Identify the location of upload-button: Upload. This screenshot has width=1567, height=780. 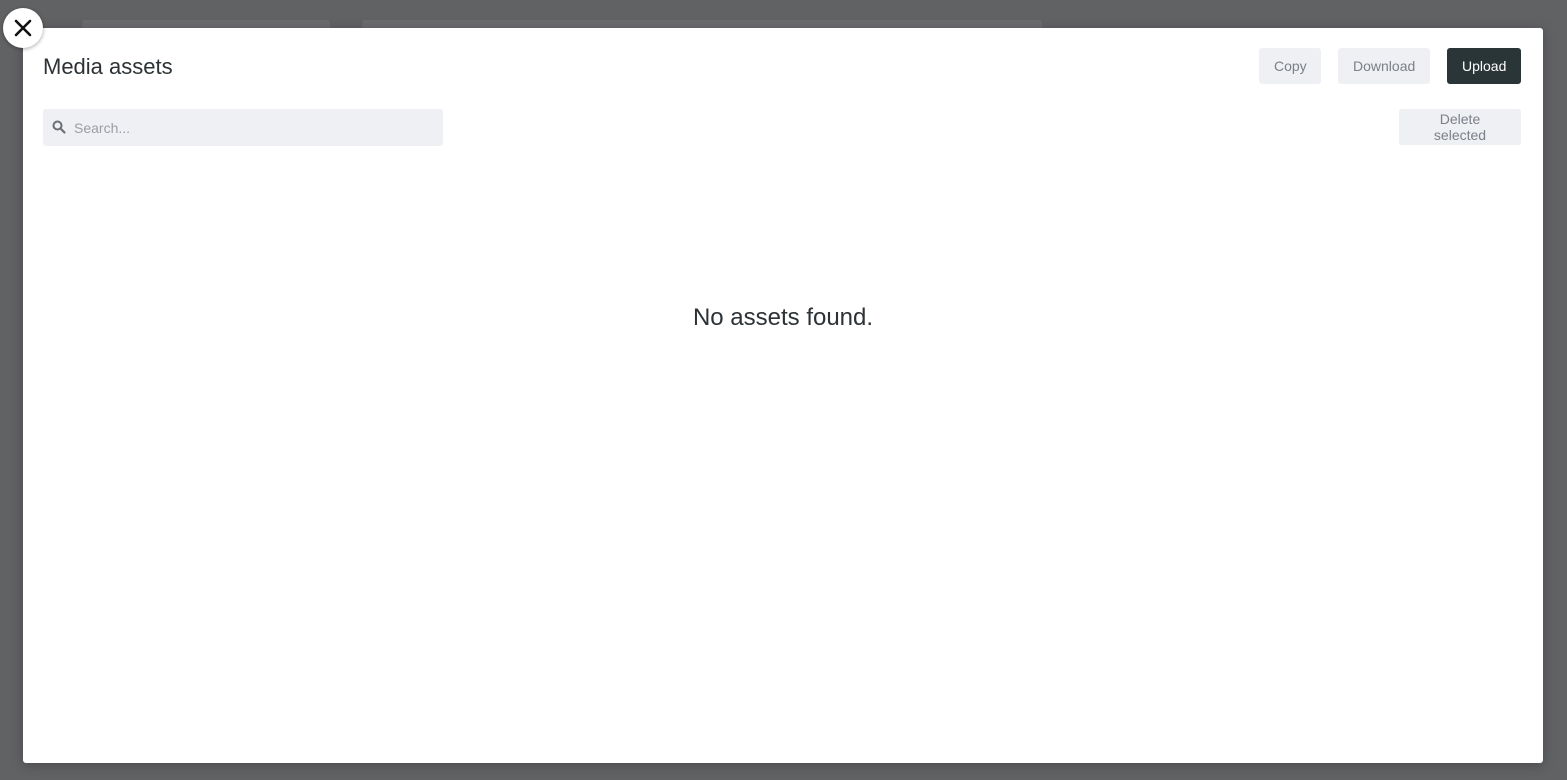
(1484, 66).